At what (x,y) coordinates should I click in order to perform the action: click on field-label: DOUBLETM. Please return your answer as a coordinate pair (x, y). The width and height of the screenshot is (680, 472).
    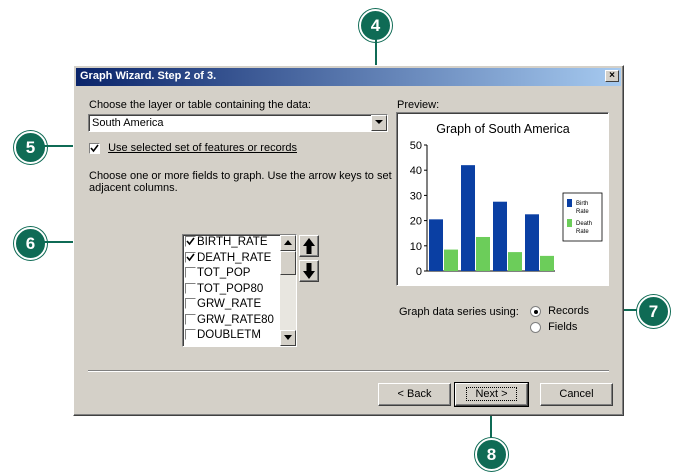
    Looking at the image, I should click on (229, 335).